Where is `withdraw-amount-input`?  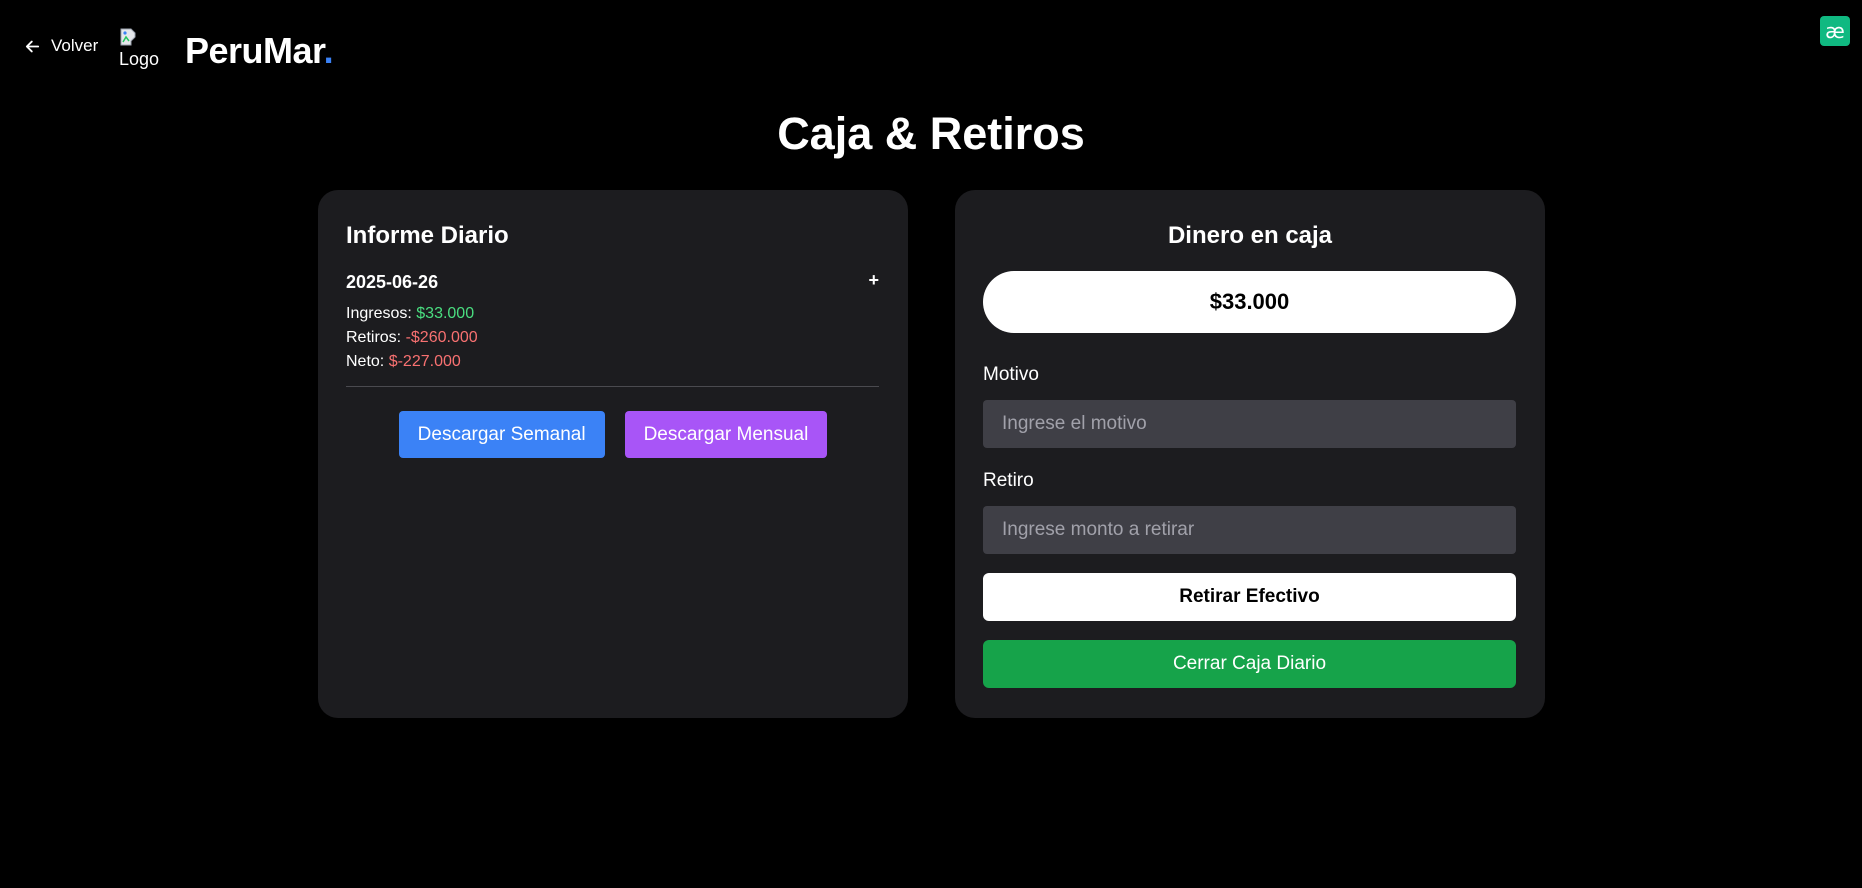 withdraw-amount-input is located at coordinates (1249, 530).